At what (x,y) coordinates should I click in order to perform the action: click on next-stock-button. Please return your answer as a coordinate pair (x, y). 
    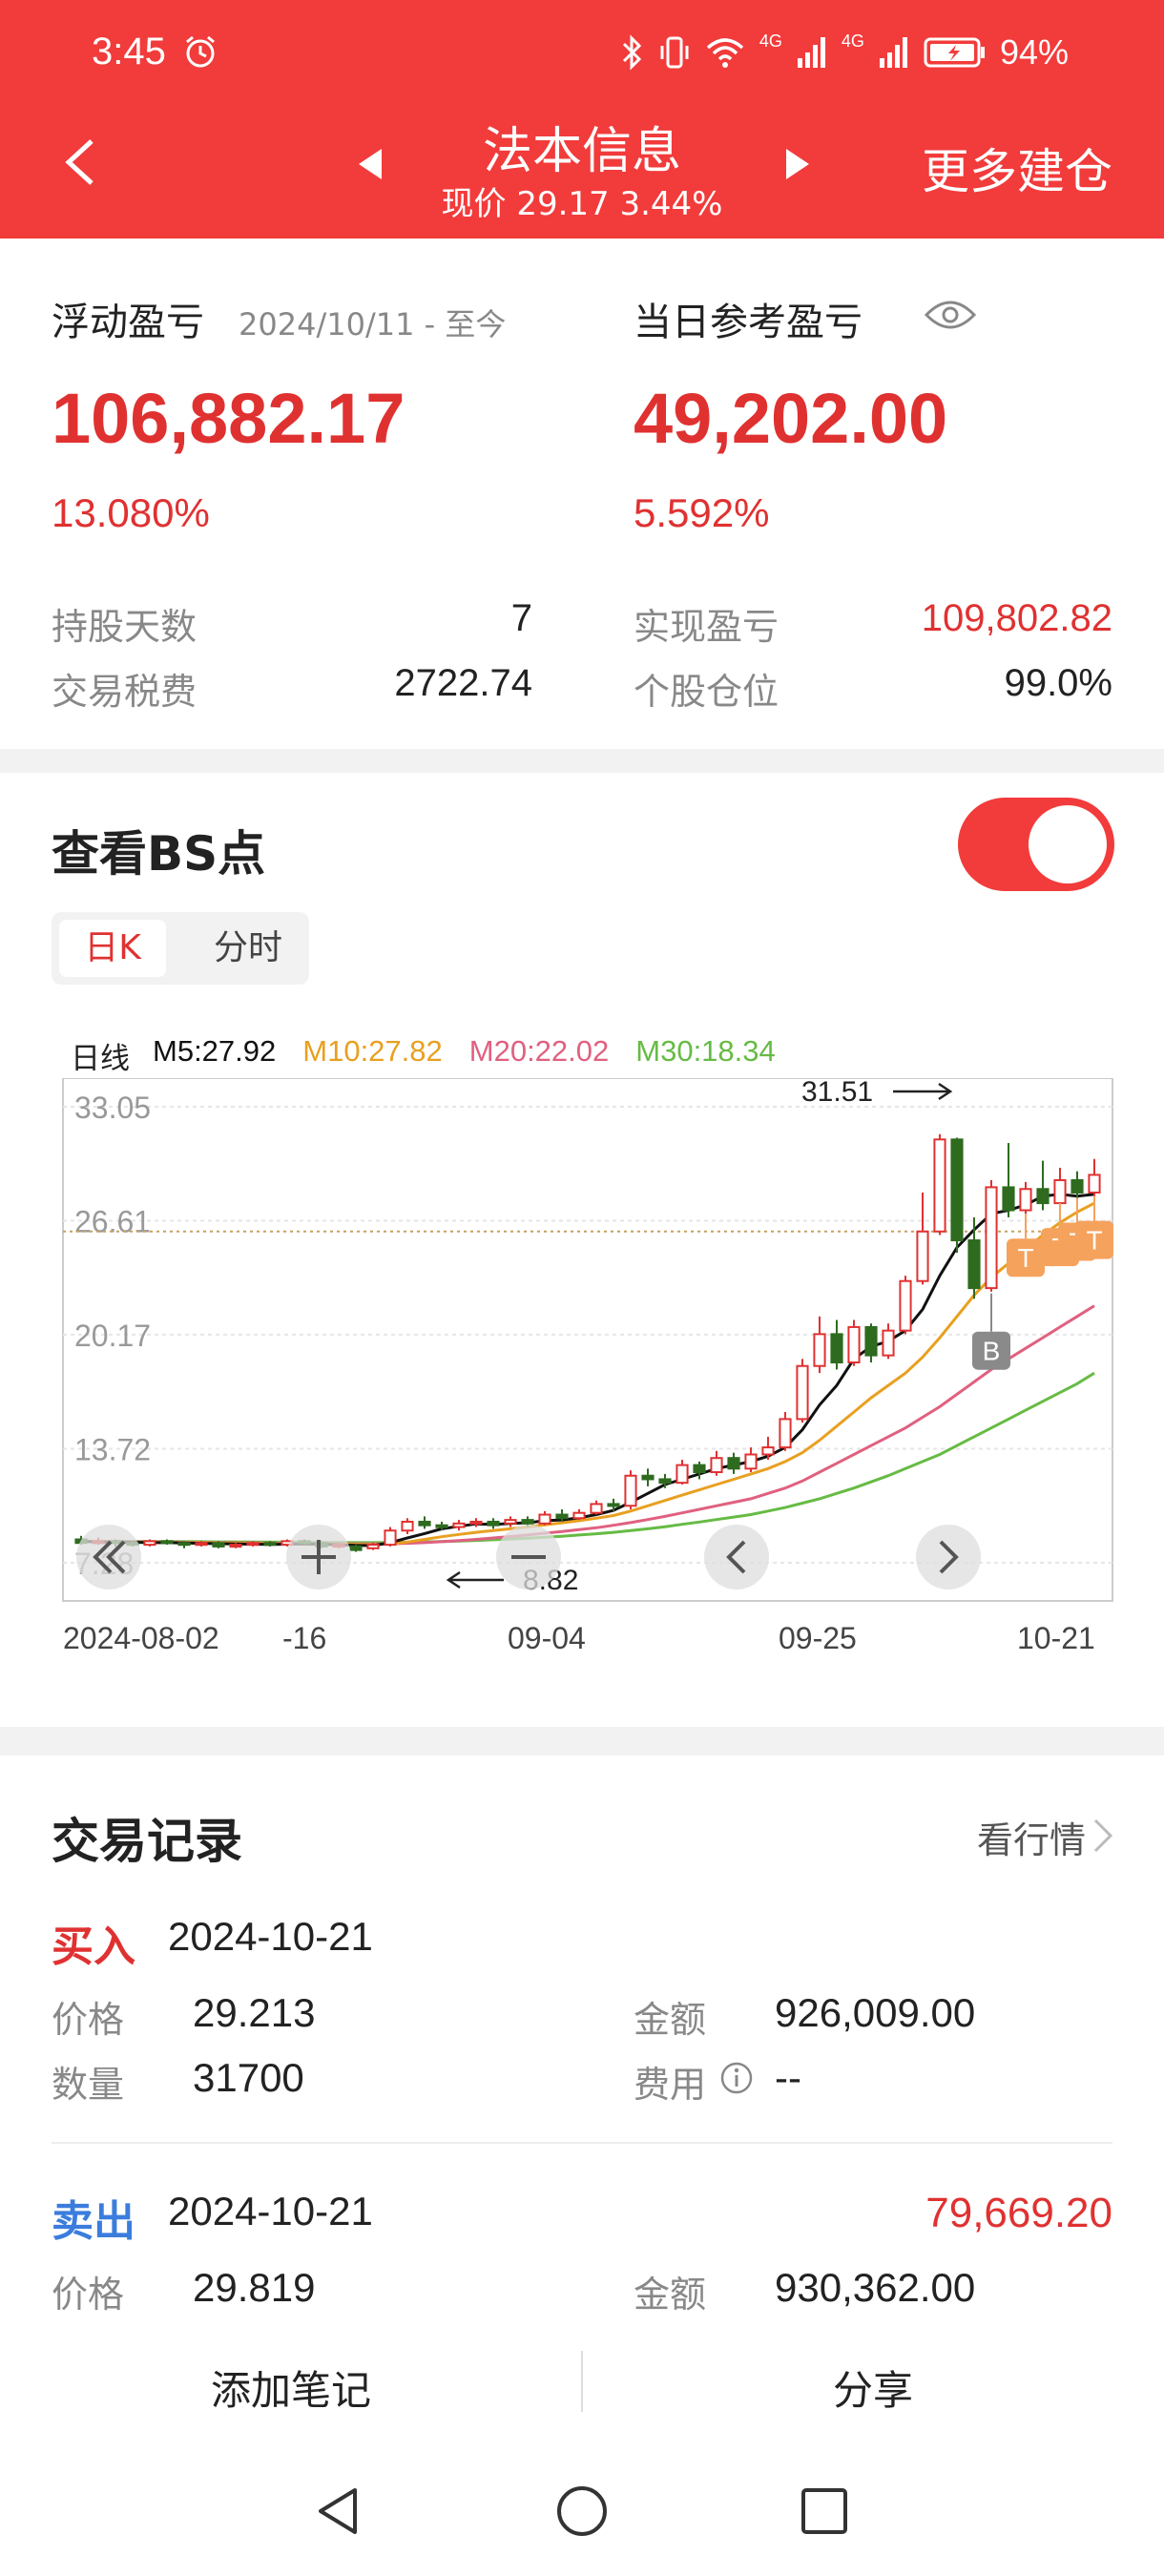
    Looking at the image, I should click on (798, 164).